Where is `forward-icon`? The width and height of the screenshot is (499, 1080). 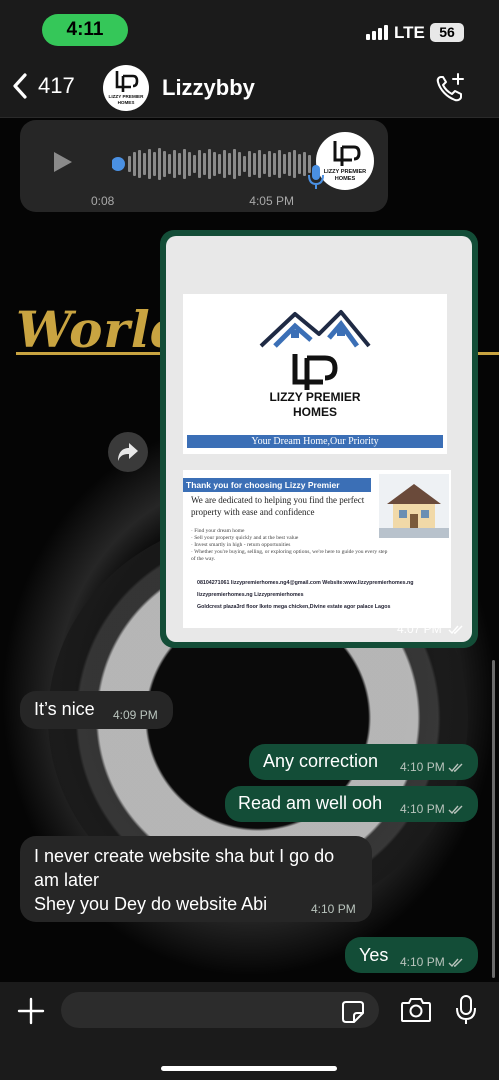 forward-icon is located at coordinates (128, 452).